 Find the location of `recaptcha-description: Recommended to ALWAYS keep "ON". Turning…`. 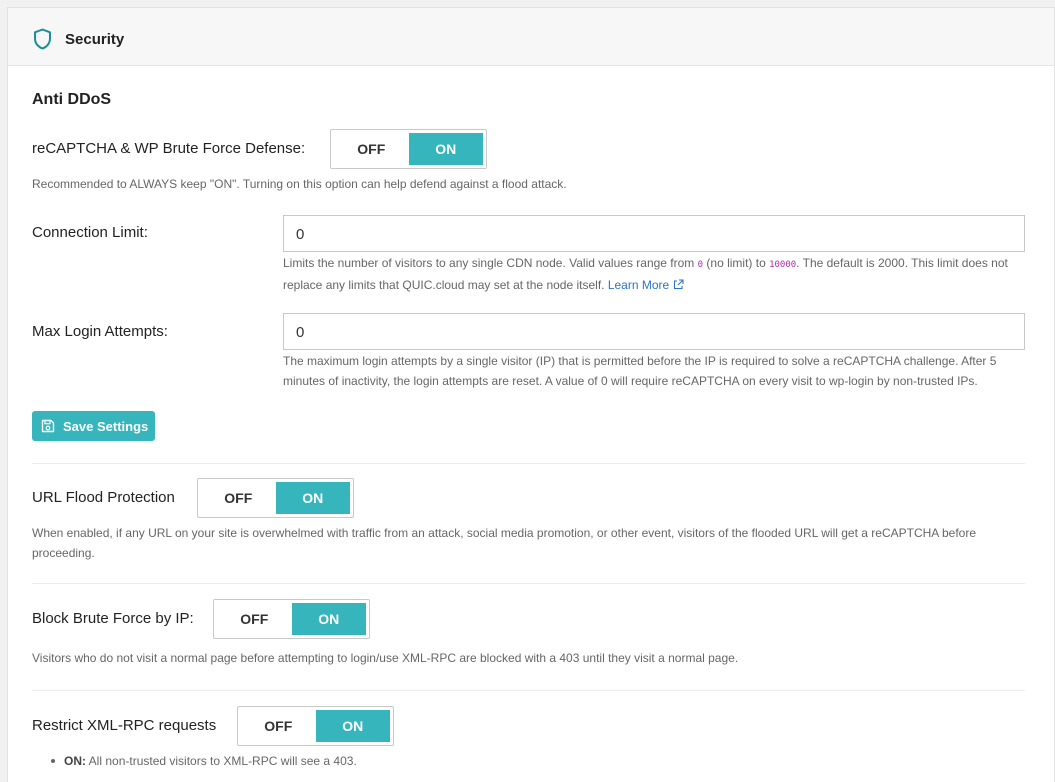

recaptcha-description: Recommended to ALWAYS keep "ON". Turning… is located at coordinates (299, 184).